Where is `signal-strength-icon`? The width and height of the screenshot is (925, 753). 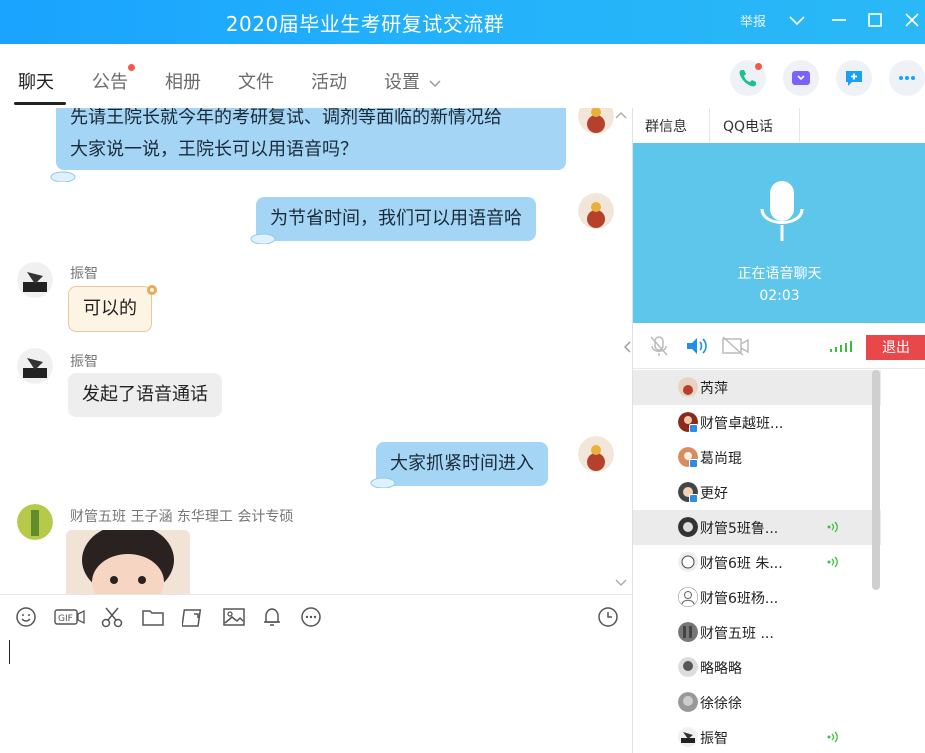 signal-strength-icon is located at coordinates (841, 346).